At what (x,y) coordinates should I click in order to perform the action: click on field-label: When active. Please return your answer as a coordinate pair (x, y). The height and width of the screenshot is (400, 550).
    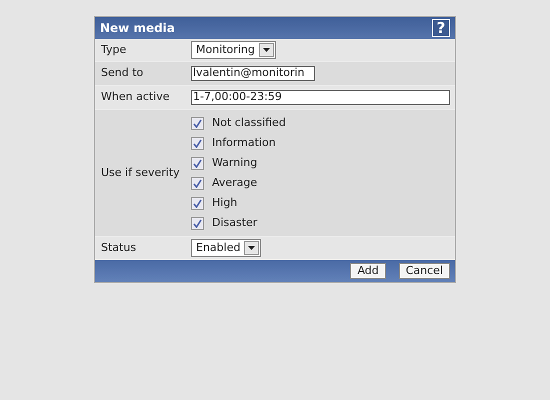
    Looking at the image, I should click on (135, 97).